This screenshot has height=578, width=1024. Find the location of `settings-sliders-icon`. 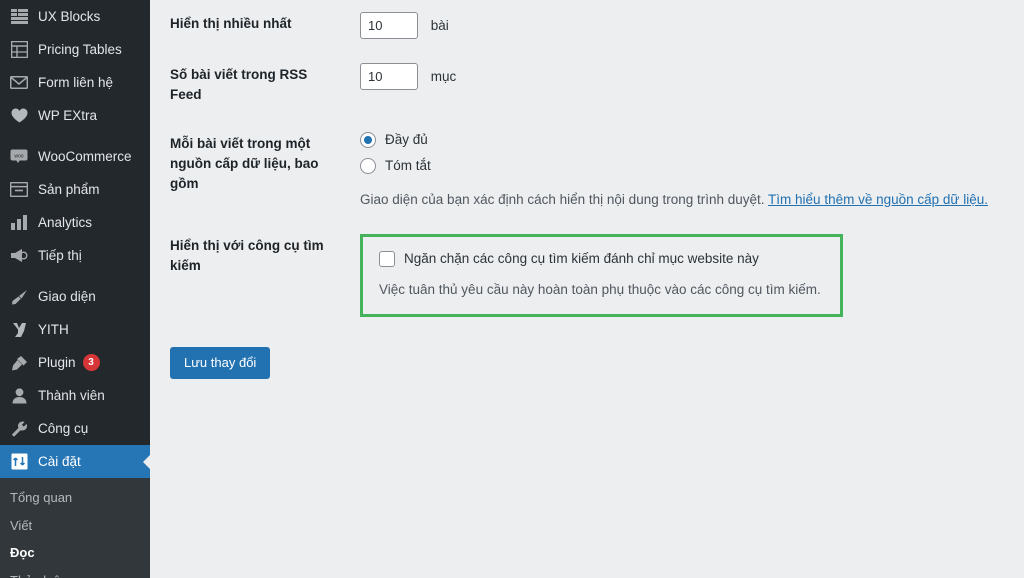

settings-sliders-icon is located at coordinates (19, 462).